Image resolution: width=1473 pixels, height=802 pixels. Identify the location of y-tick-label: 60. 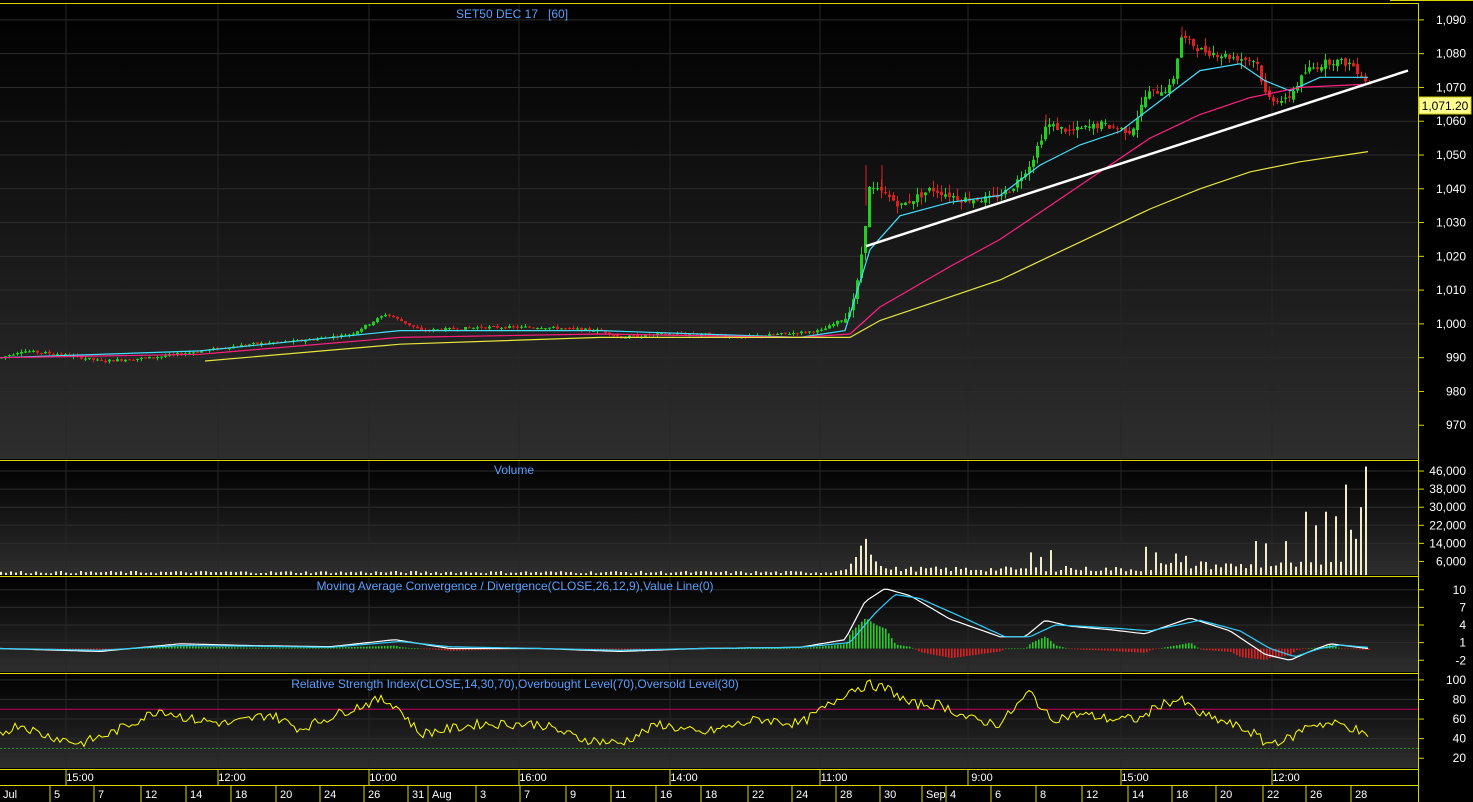
(1460, 719).